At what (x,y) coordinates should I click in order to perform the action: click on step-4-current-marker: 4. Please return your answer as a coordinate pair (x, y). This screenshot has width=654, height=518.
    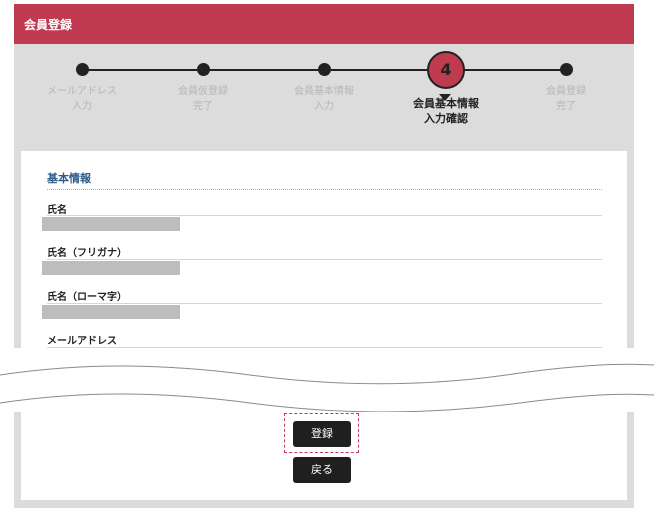
    Looking at the image, I should click on (446, 70).